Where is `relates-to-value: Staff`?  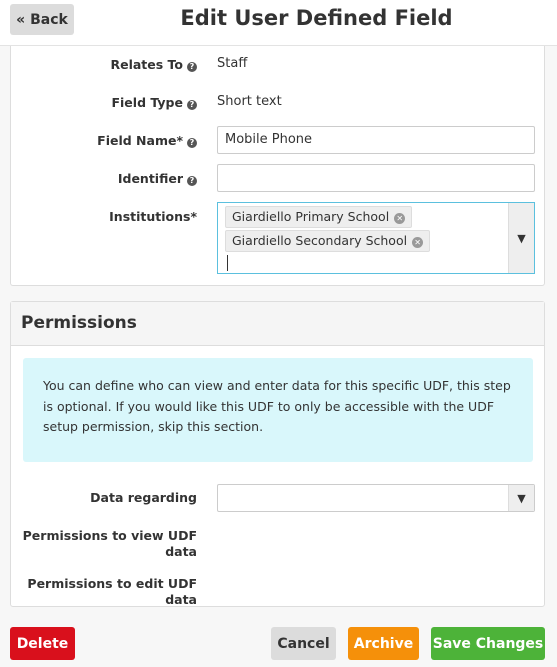
relates-to-value: Staff is located at coordinates (232, 63).